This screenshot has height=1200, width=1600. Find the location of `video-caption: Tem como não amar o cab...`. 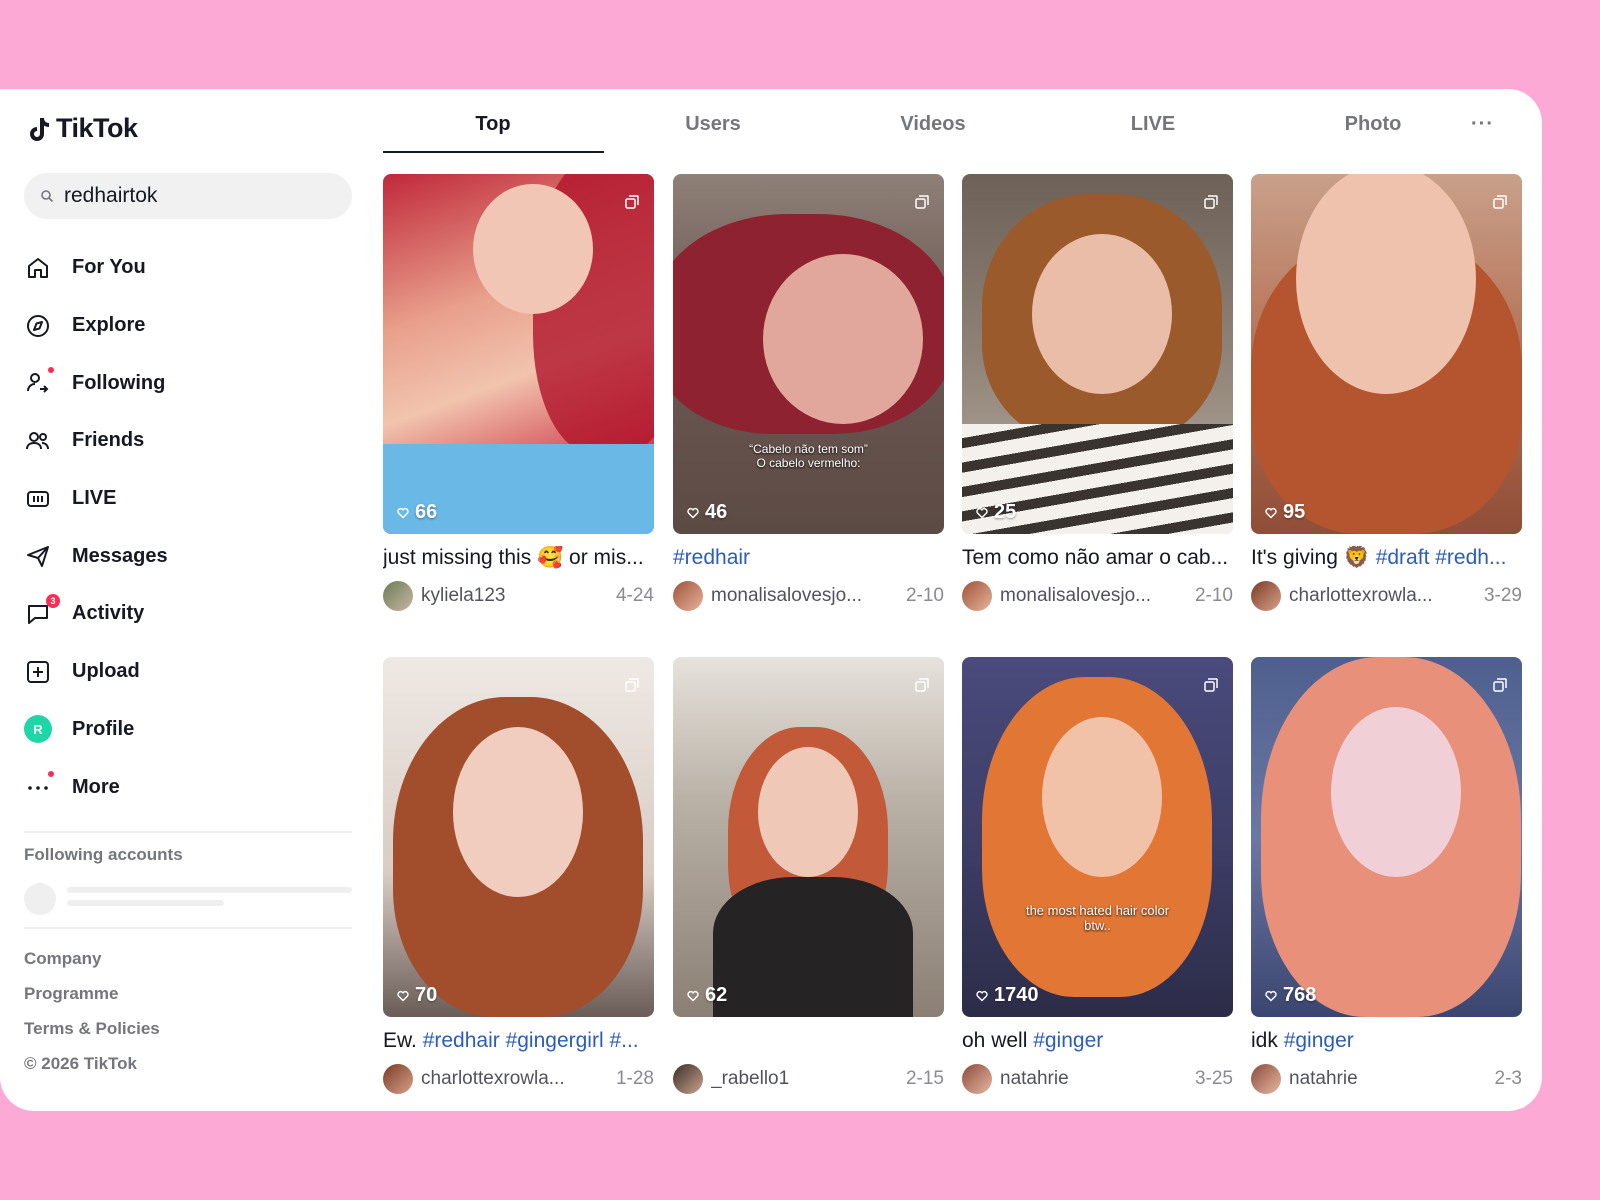

video-caption: Tem como não amar o cab... is located at coordinates (1097, 560).